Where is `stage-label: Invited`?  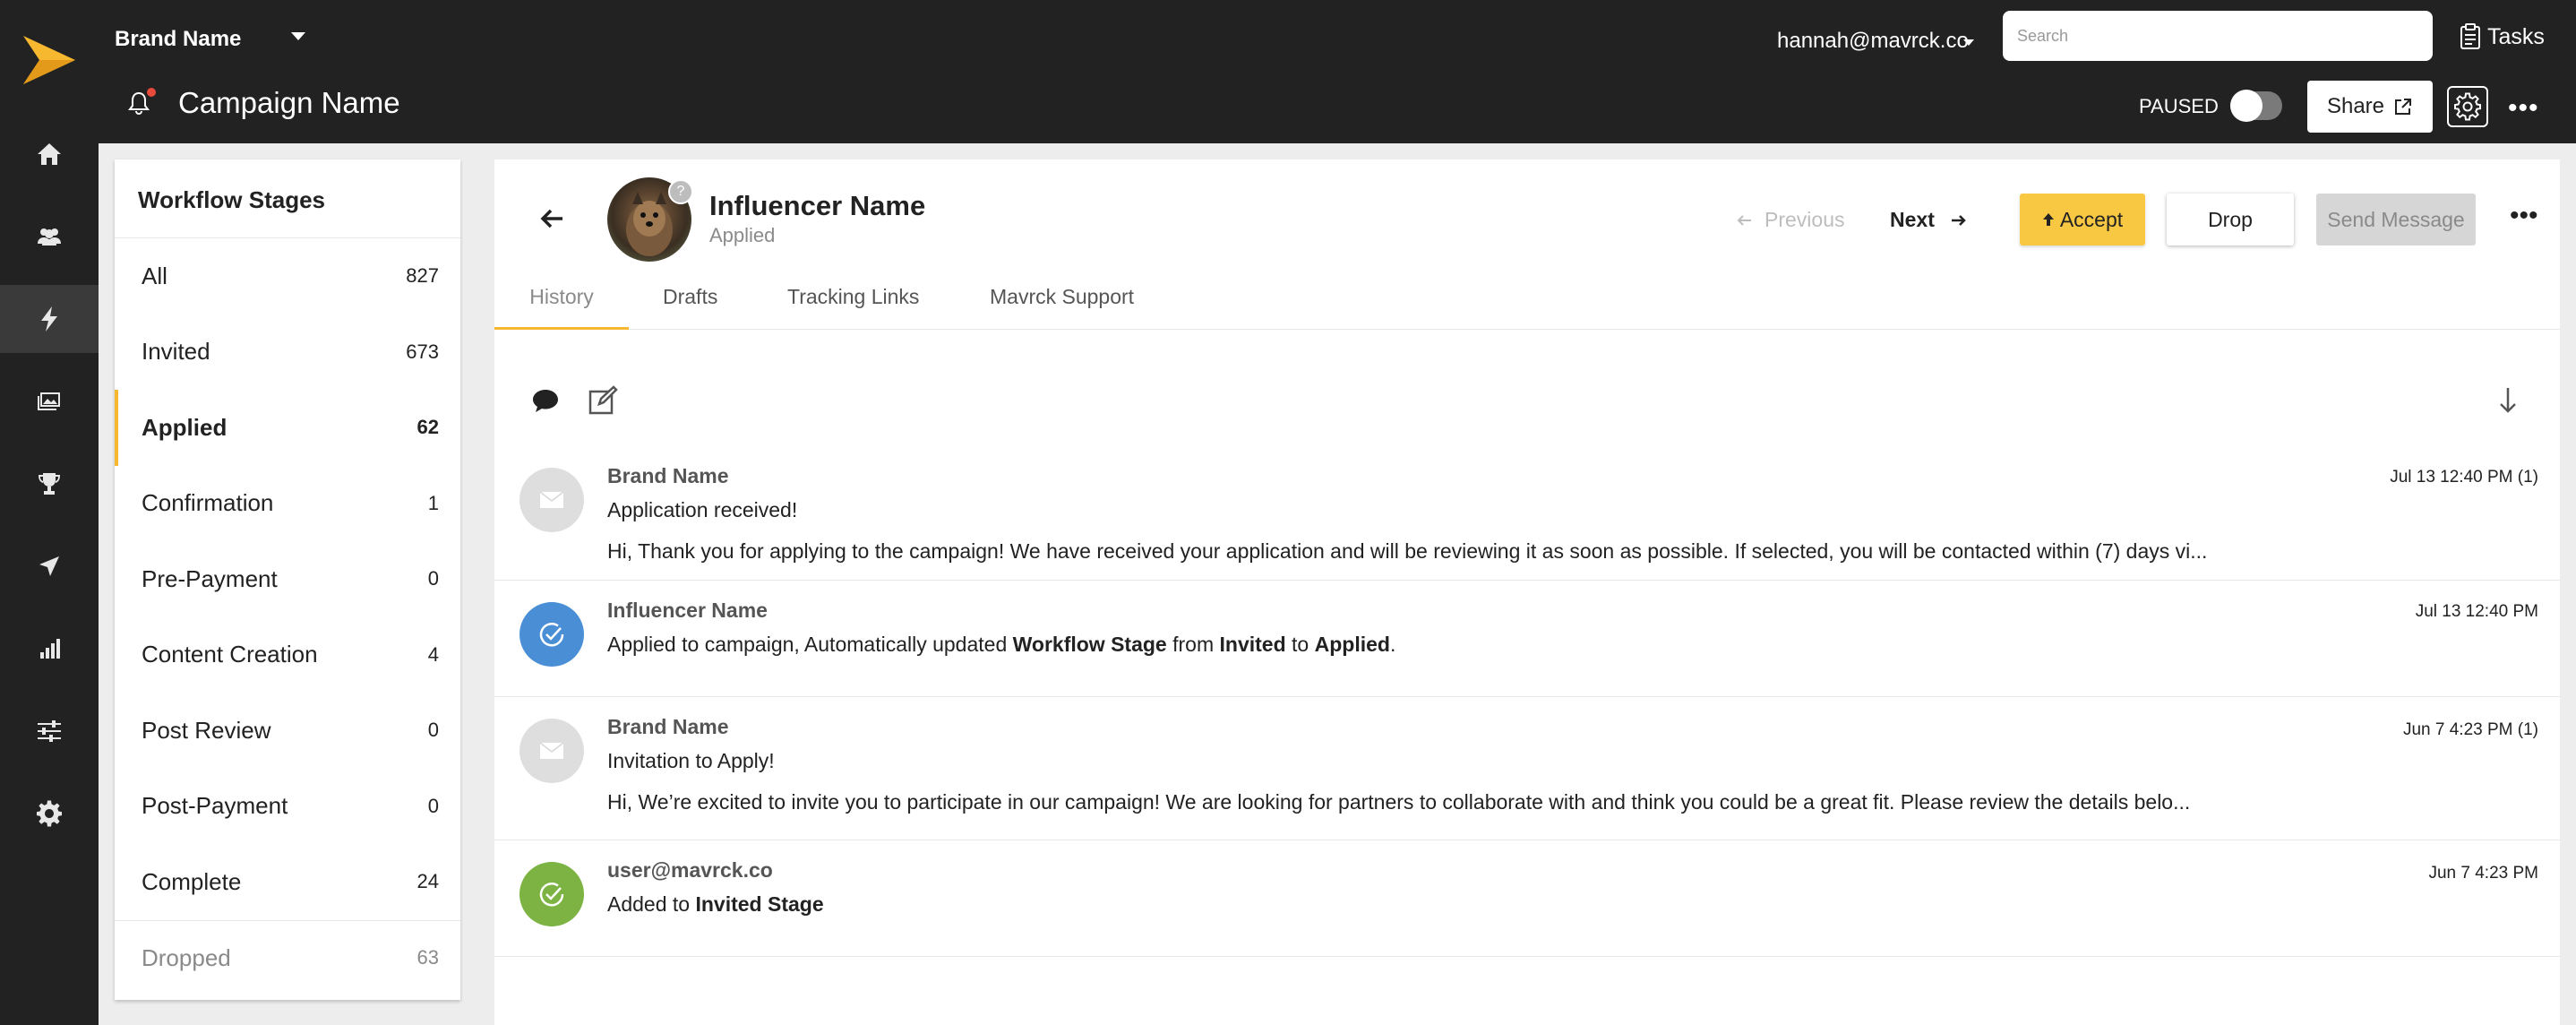
stage-label: Invited is located at coordinates (176, 352).